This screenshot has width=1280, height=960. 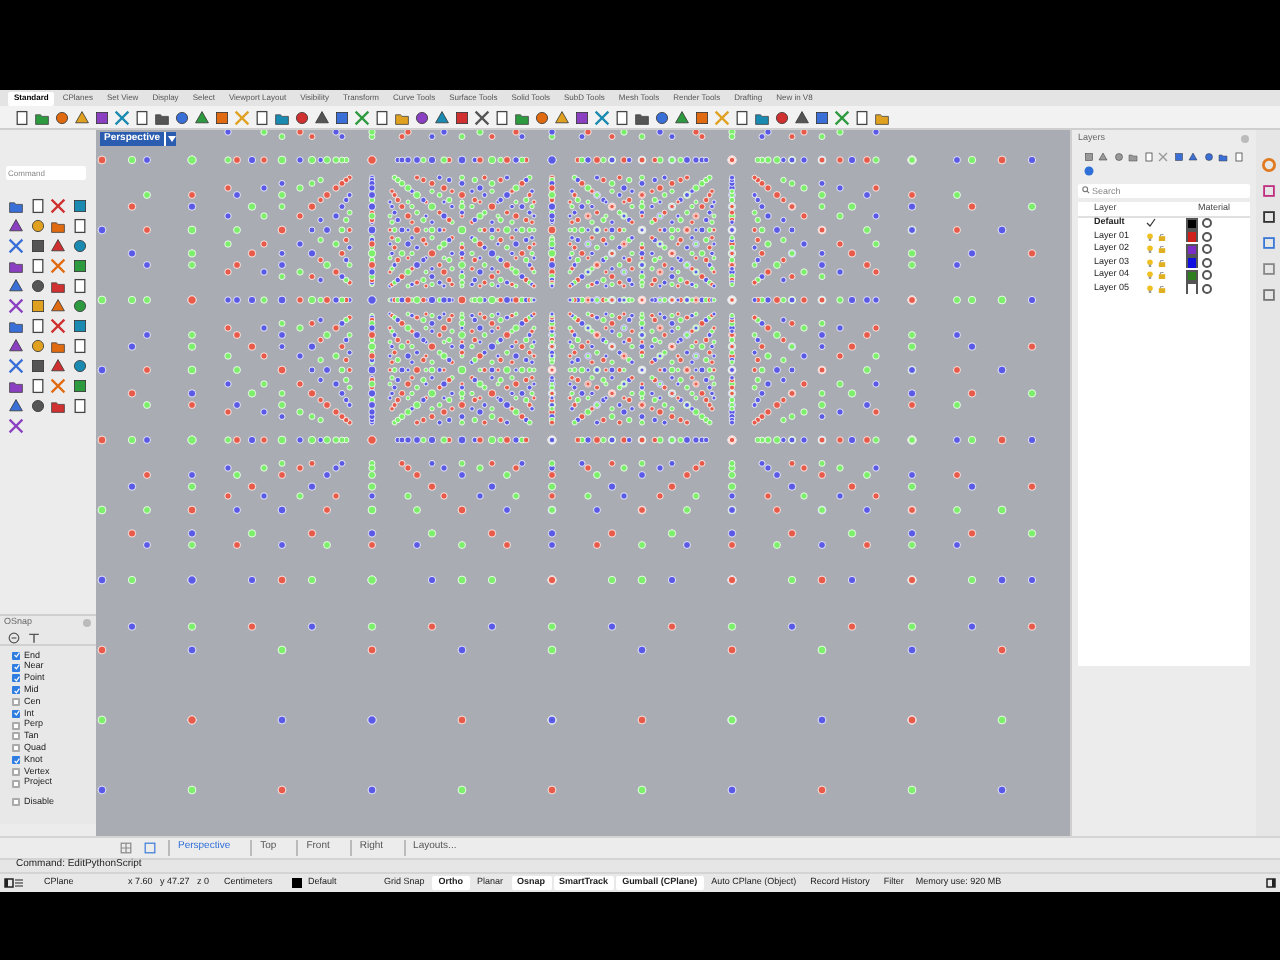 What do you see at coordinates (14, 637) in the screenshot?
I see `snap-mode-icon` at bounding box center [14, 637].